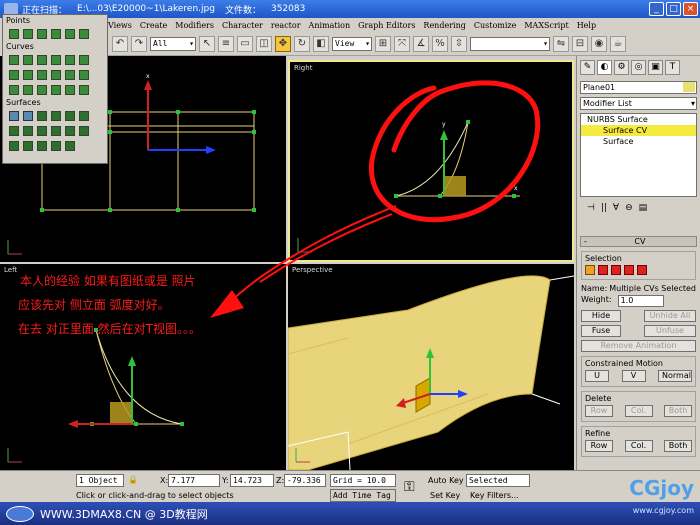 This screenshot has height=525, width=700. I want to click on y-coordinate-field: 14.723, so click(252, 480).